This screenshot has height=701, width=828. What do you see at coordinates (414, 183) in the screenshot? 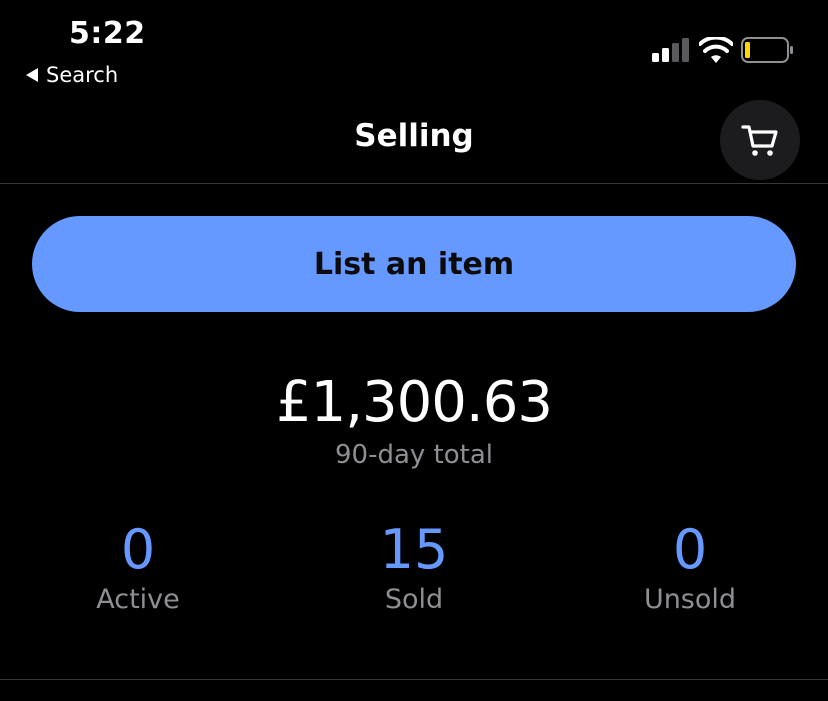
I see `header-divider` at bounding box center [414, 183].